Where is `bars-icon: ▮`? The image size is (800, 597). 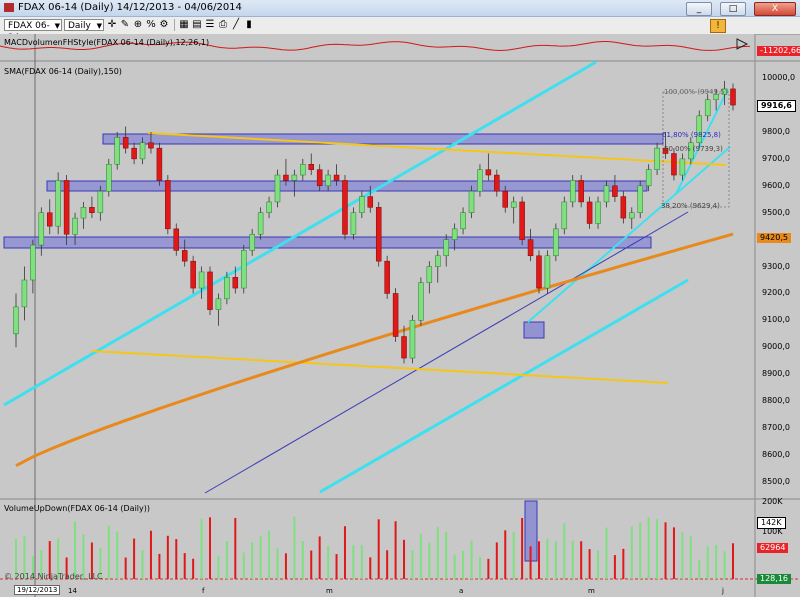
bars-icon: ▮ is located at coordinates (249, 25).